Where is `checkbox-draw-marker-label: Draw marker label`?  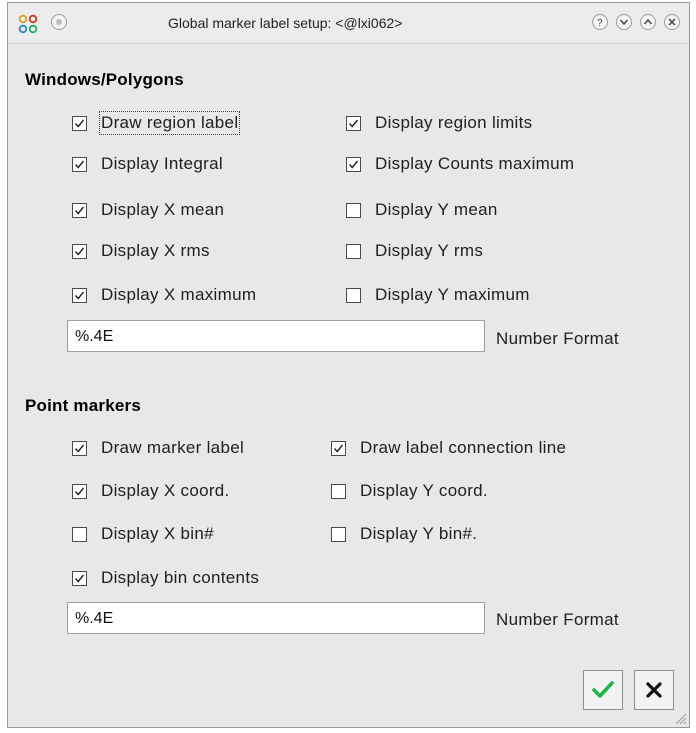
checkbox-draw-marker-label: Draw marker label is located at coordinates (158, 448).